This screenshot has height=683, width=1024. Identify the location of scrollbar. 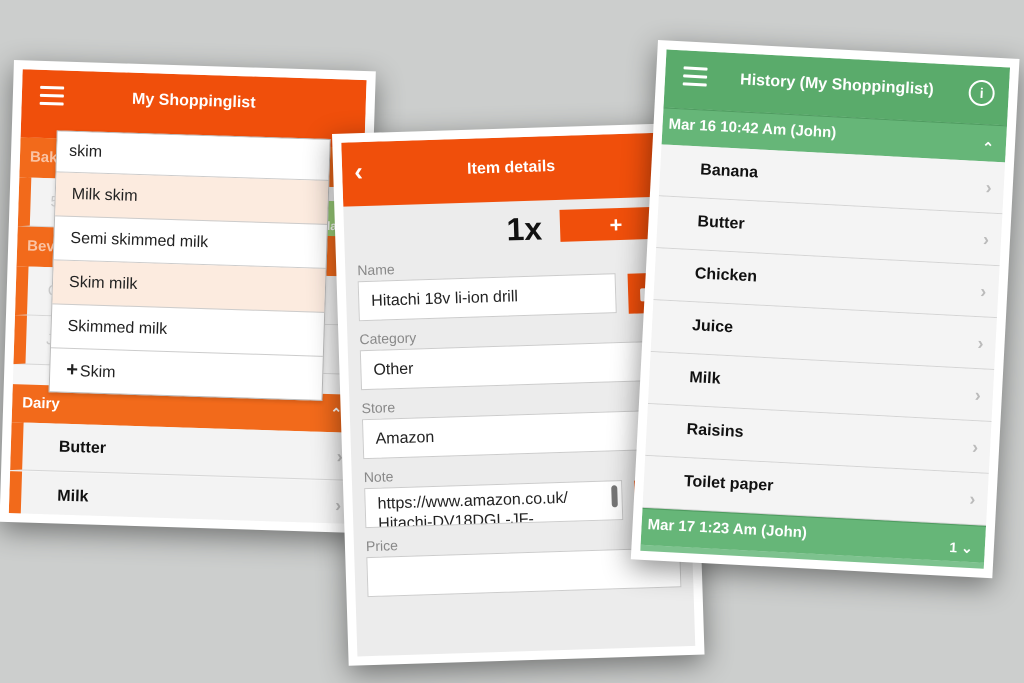
(614, 496).